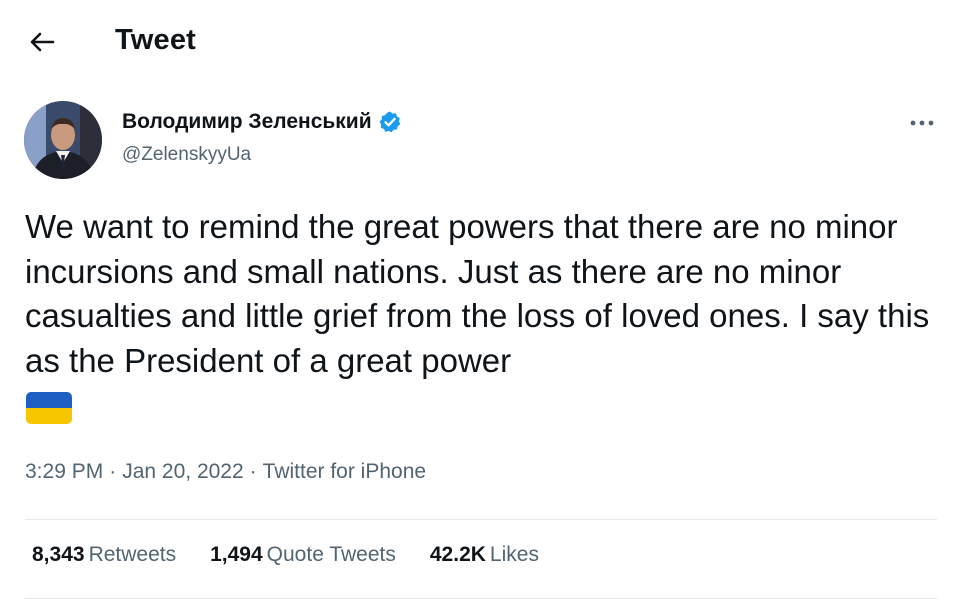 This screenshot has width=960, height=604. I want to click on tweet-timestamp: 3:29 PM · Jan 20, 2022 · Twitter for iPhone, so click(225, 472).